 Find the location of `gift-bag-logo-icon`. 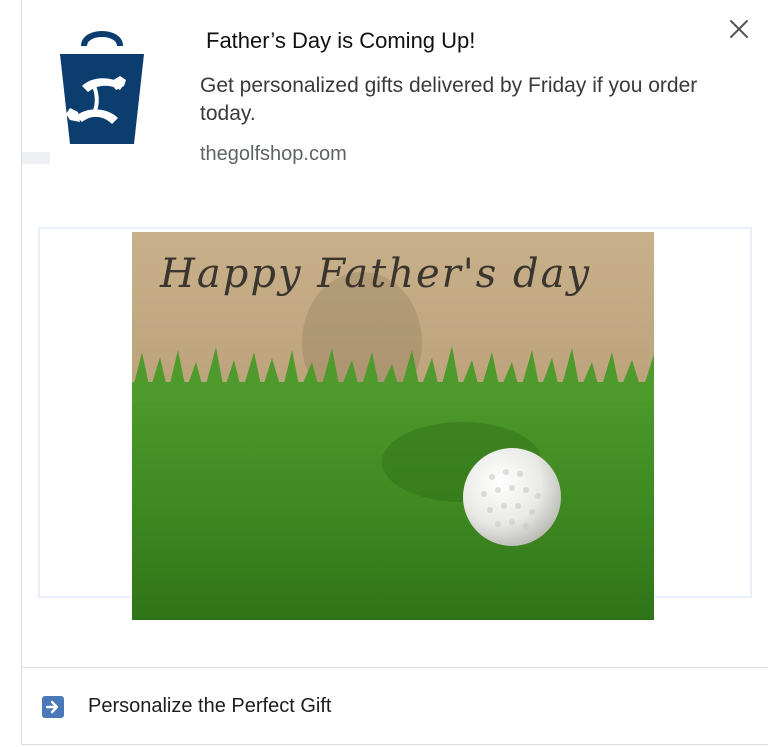

gift-bag-logo-icon is located at coordinates (102, 87).